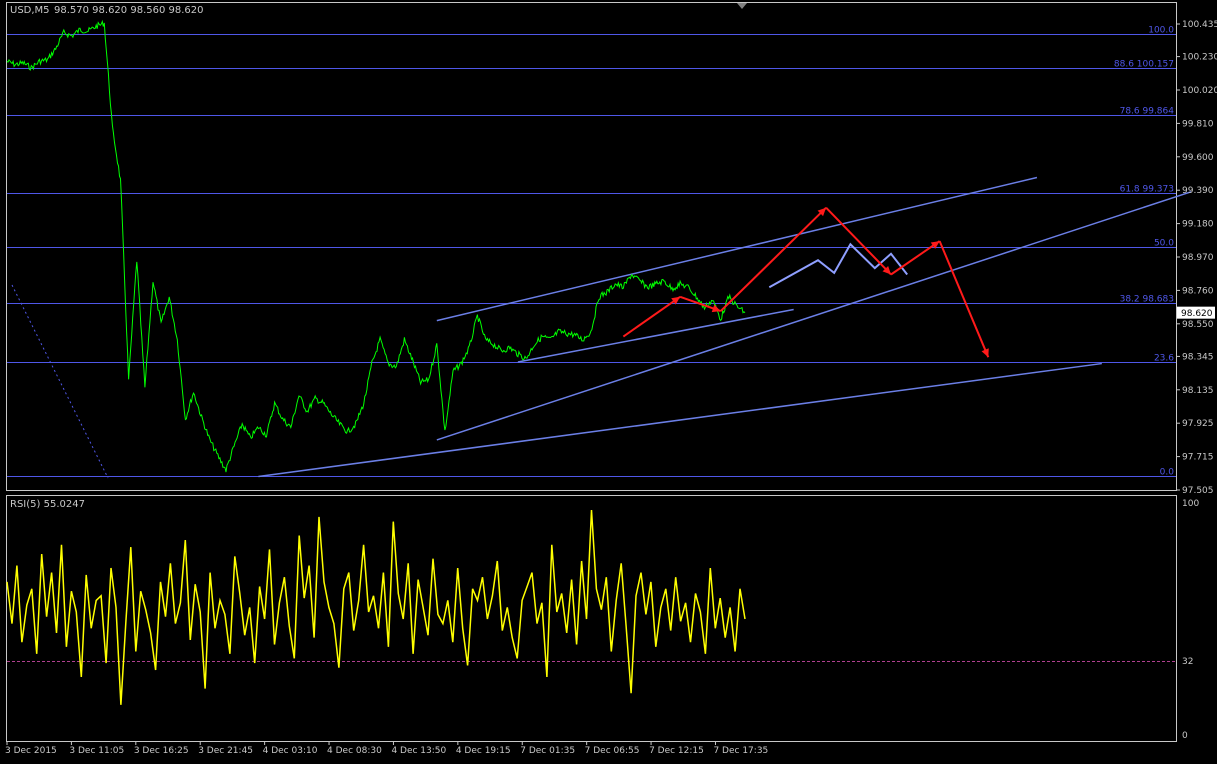 The image size is (1217, 764). I want to click on y-tick-label: 97.505, so click(1198, 491).